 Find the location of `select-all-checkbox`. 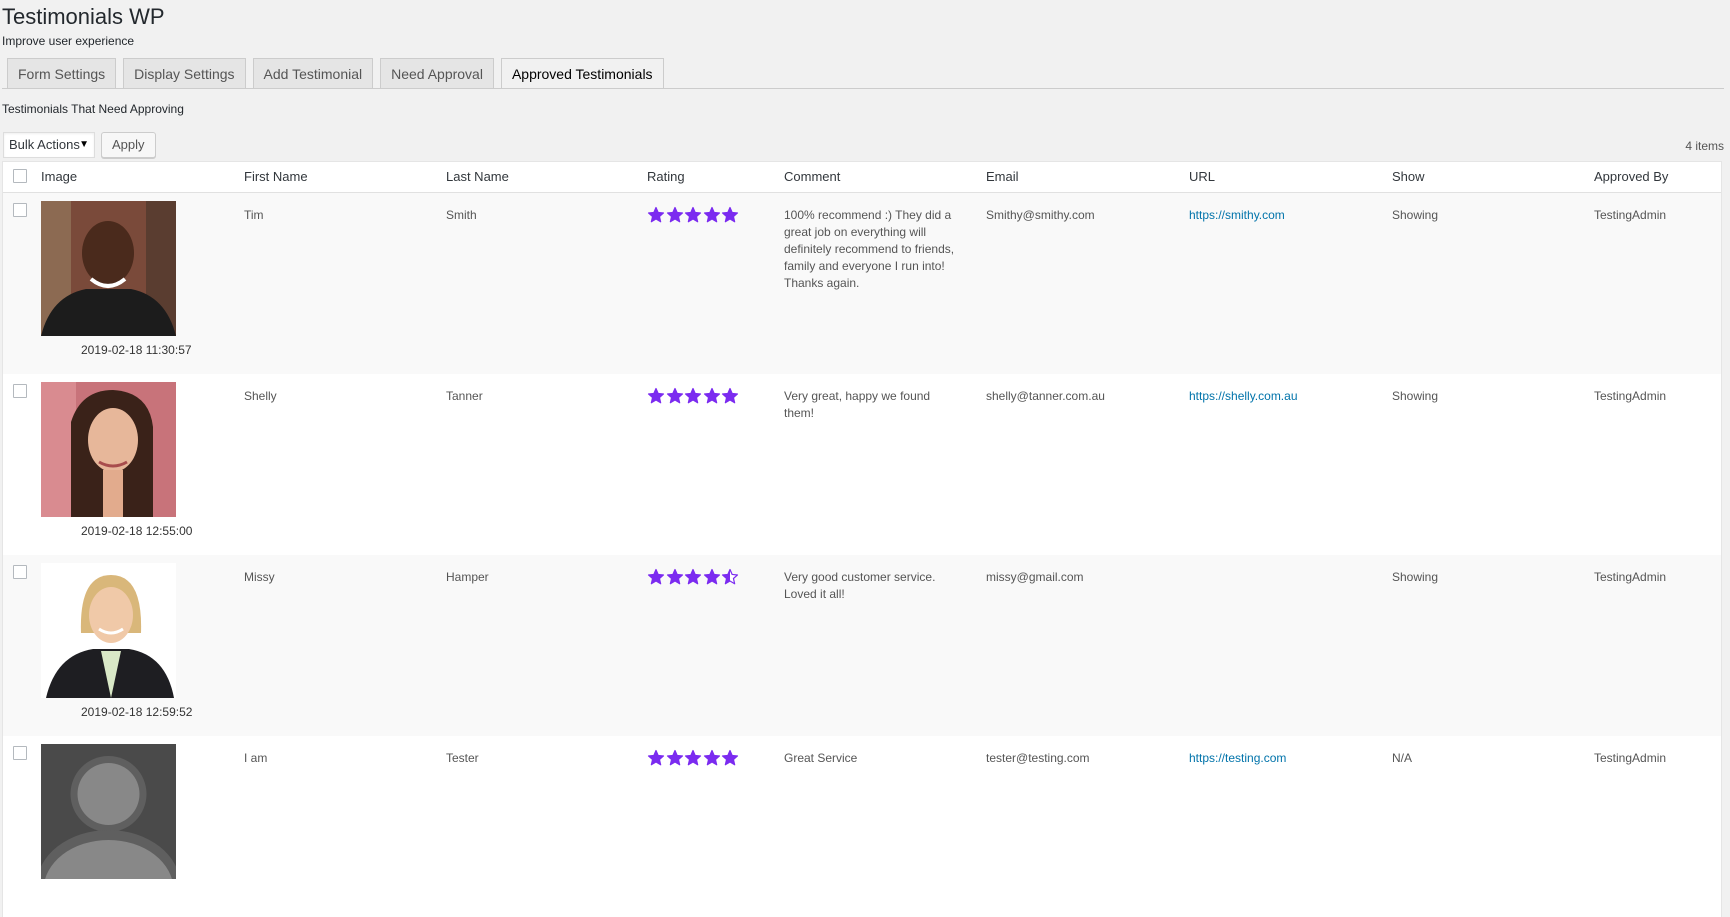

select-all-checkbox is located at coordinates (20, 176).